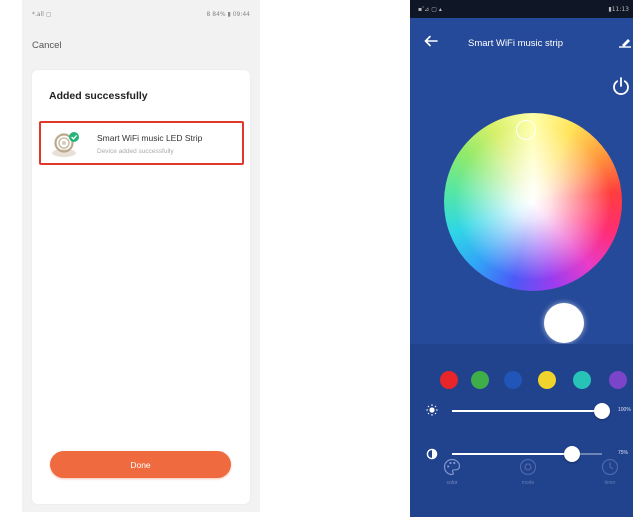  What do you see at coordinates (624, 410) in the screenshot?
I see `brightness-value: 100%` at bounding box center [624, 410].